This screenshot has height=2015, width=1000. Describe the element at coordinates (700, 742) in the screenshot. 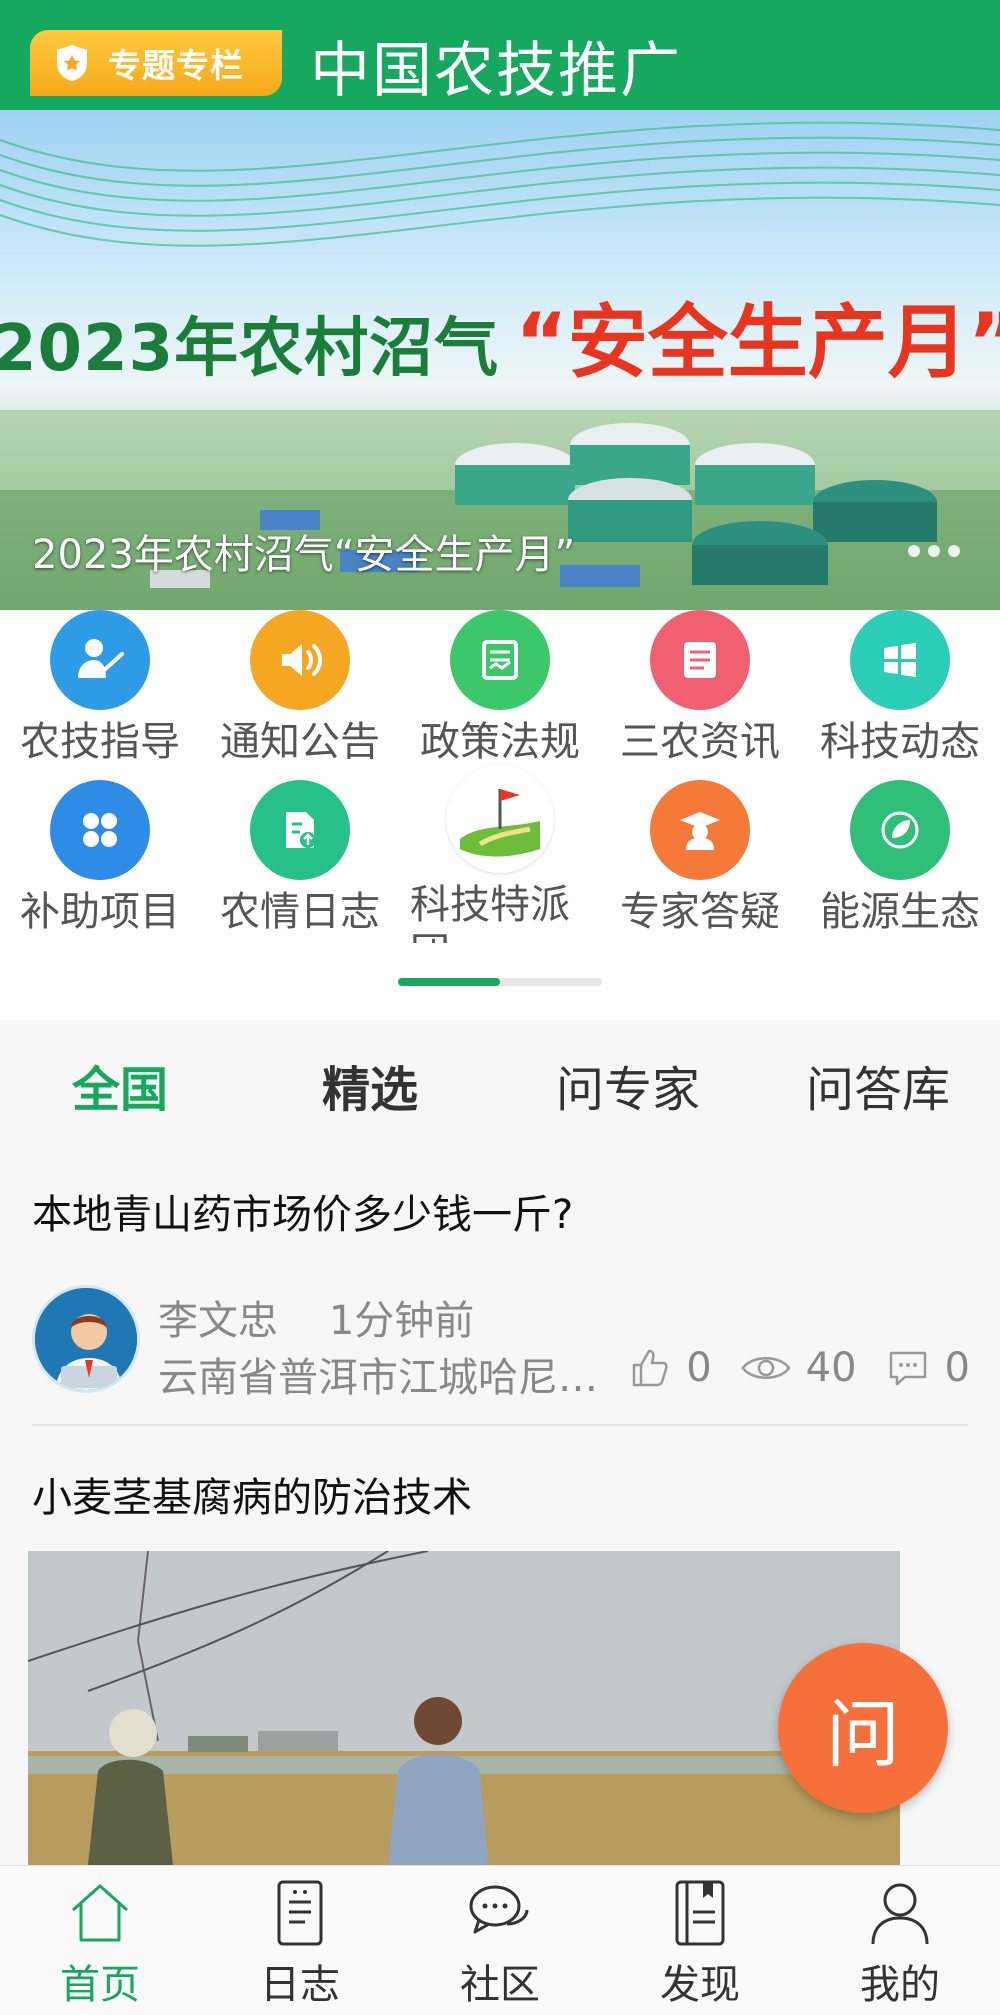

I see `category-label: 三农资讯` at that location.